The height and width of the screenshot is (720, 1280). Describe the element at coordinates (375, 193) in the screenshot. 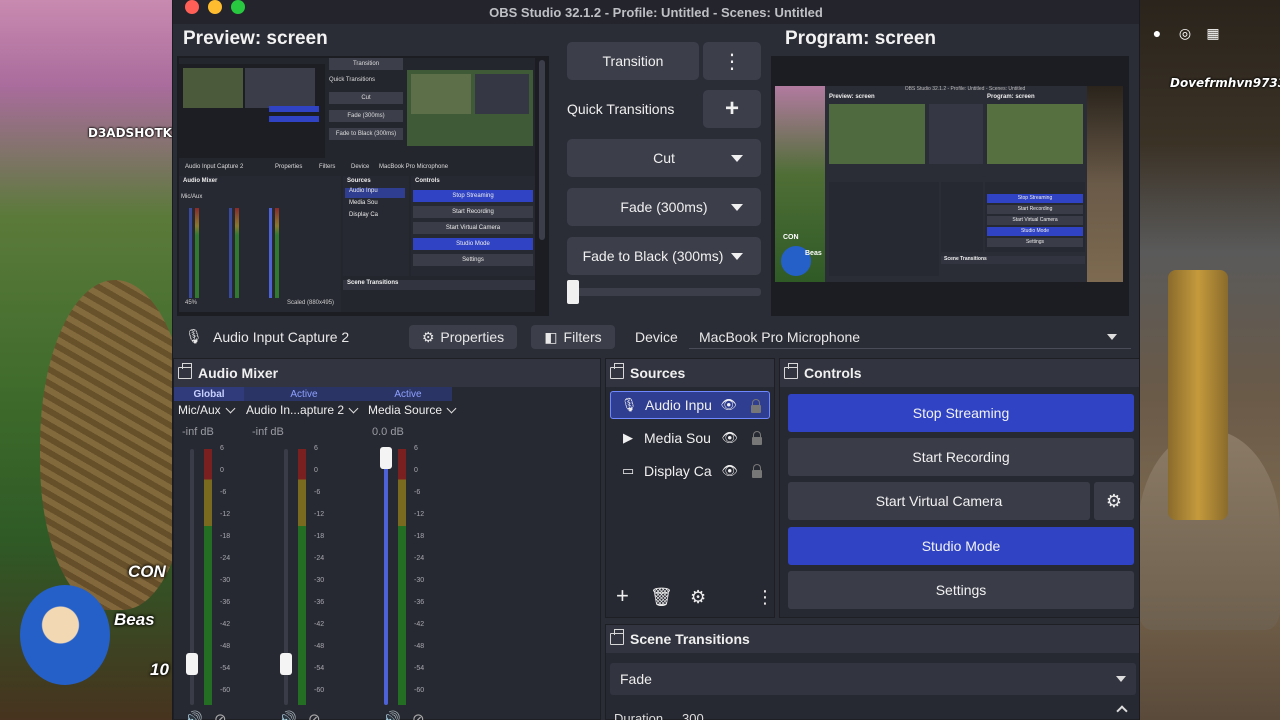

I see `mini-source-1: Audio Inpu` at that location.